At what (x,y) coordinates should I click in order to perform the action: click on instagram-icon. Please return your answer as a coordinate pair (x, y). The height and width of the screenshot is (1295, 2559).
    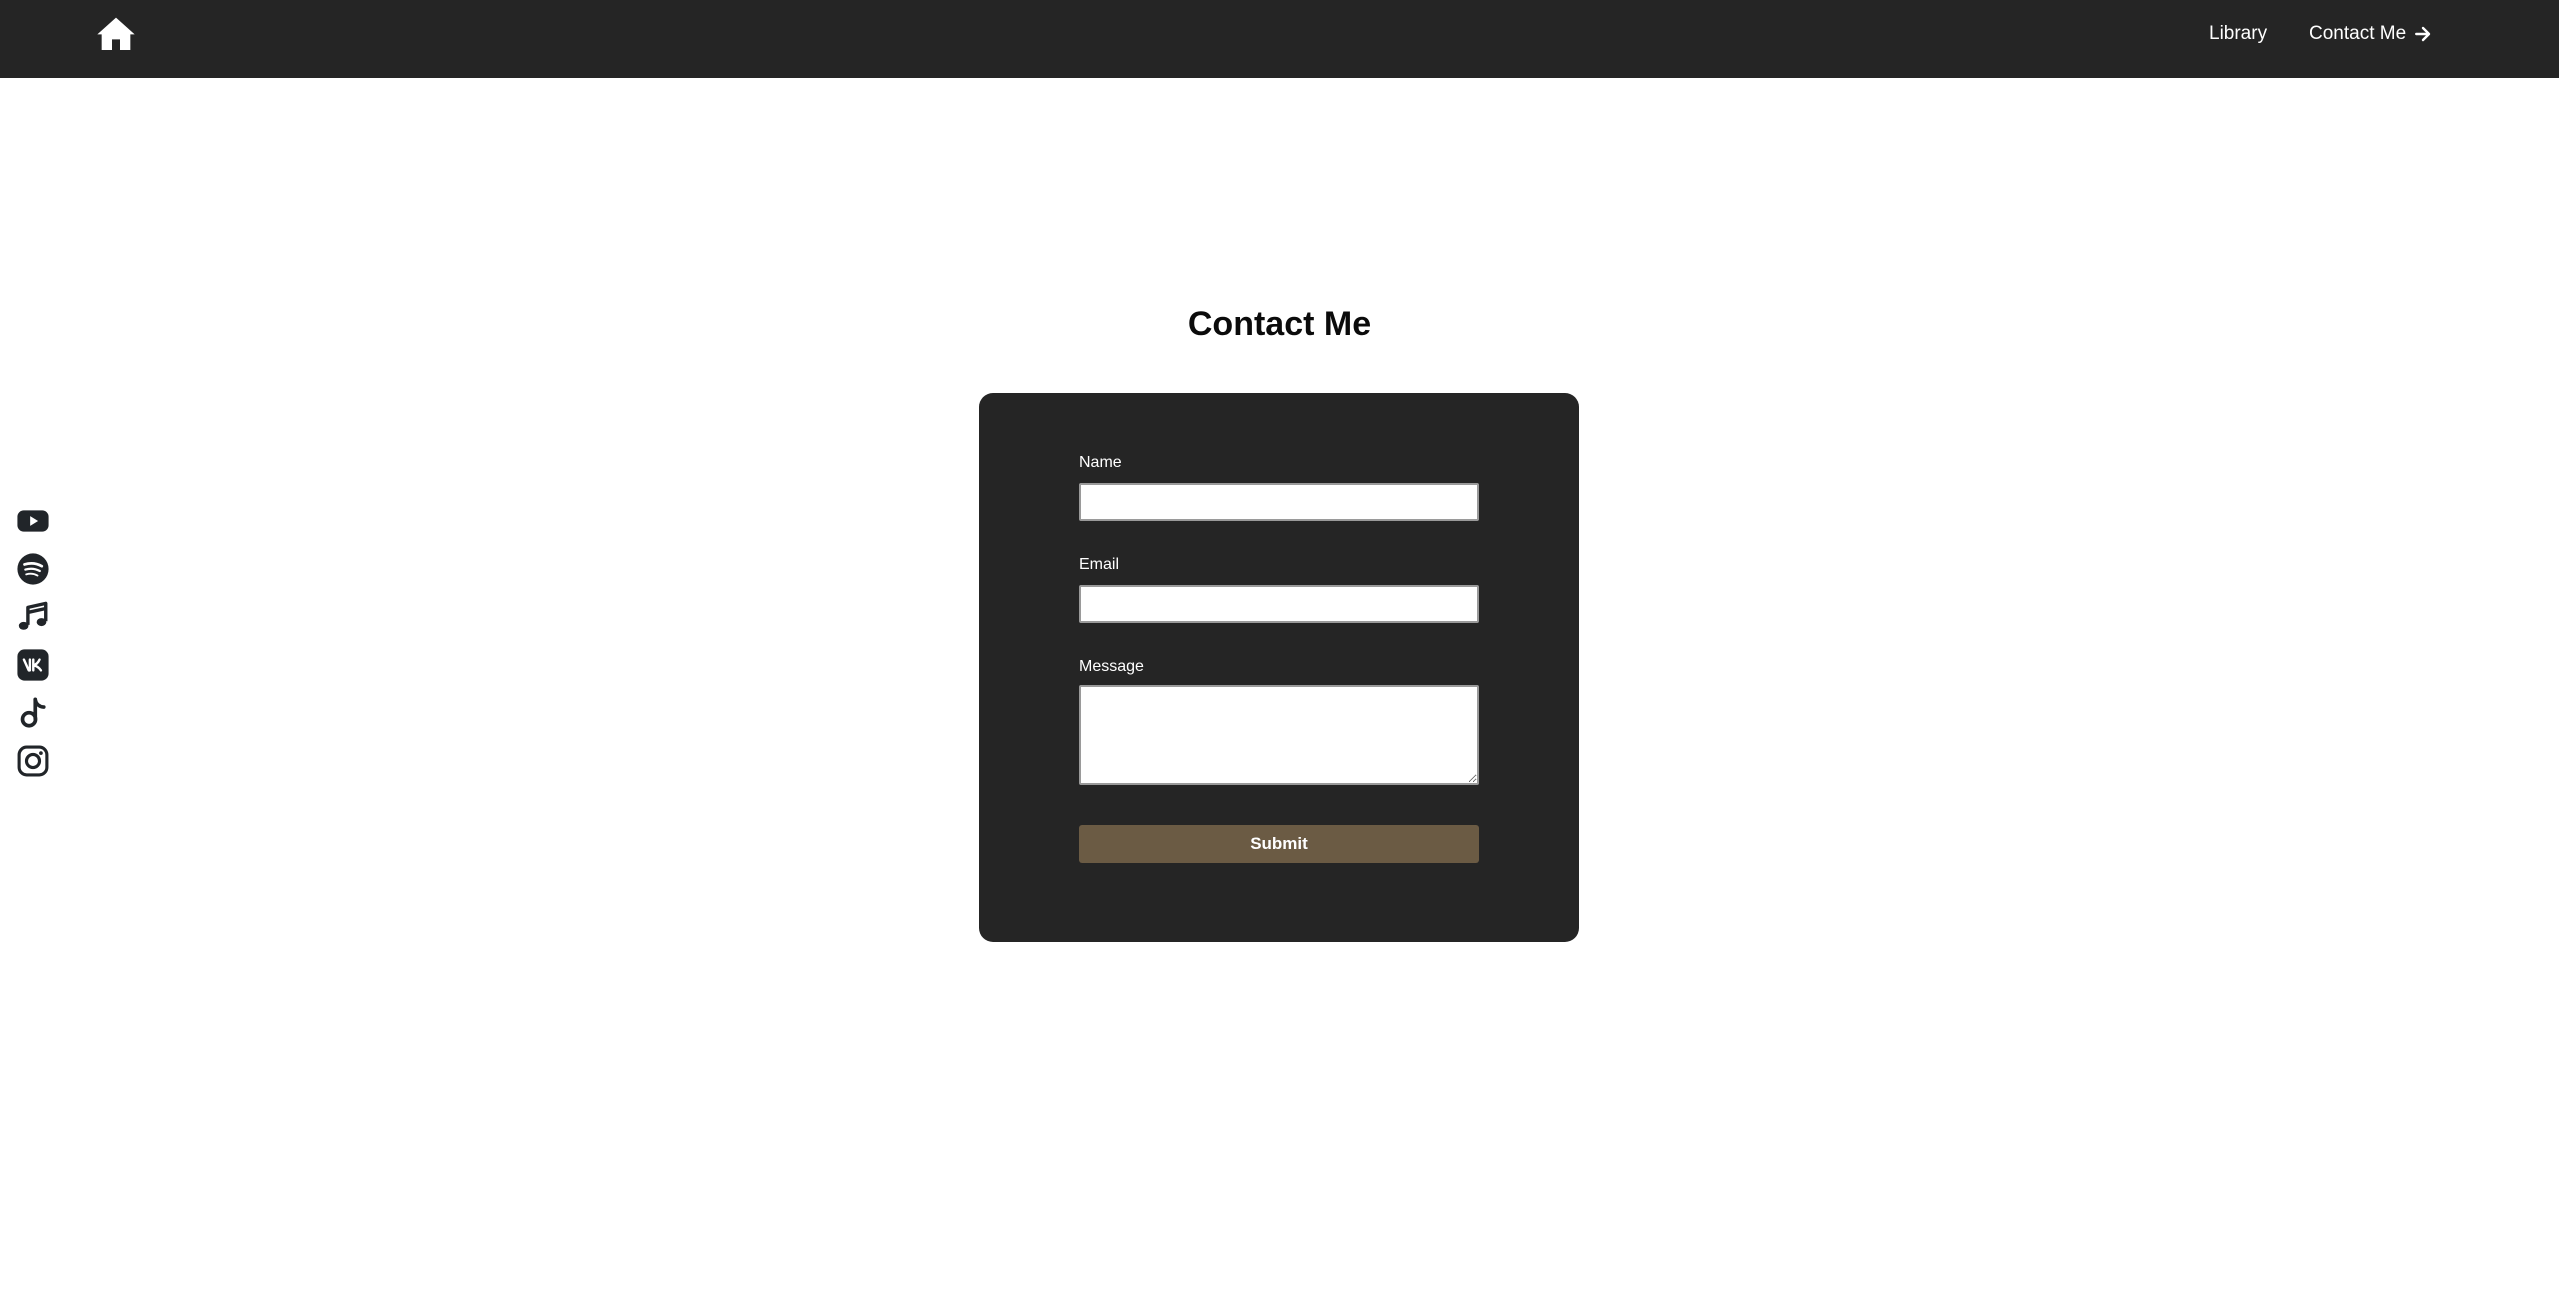
    Looking at the image, I should click on (33, 761).